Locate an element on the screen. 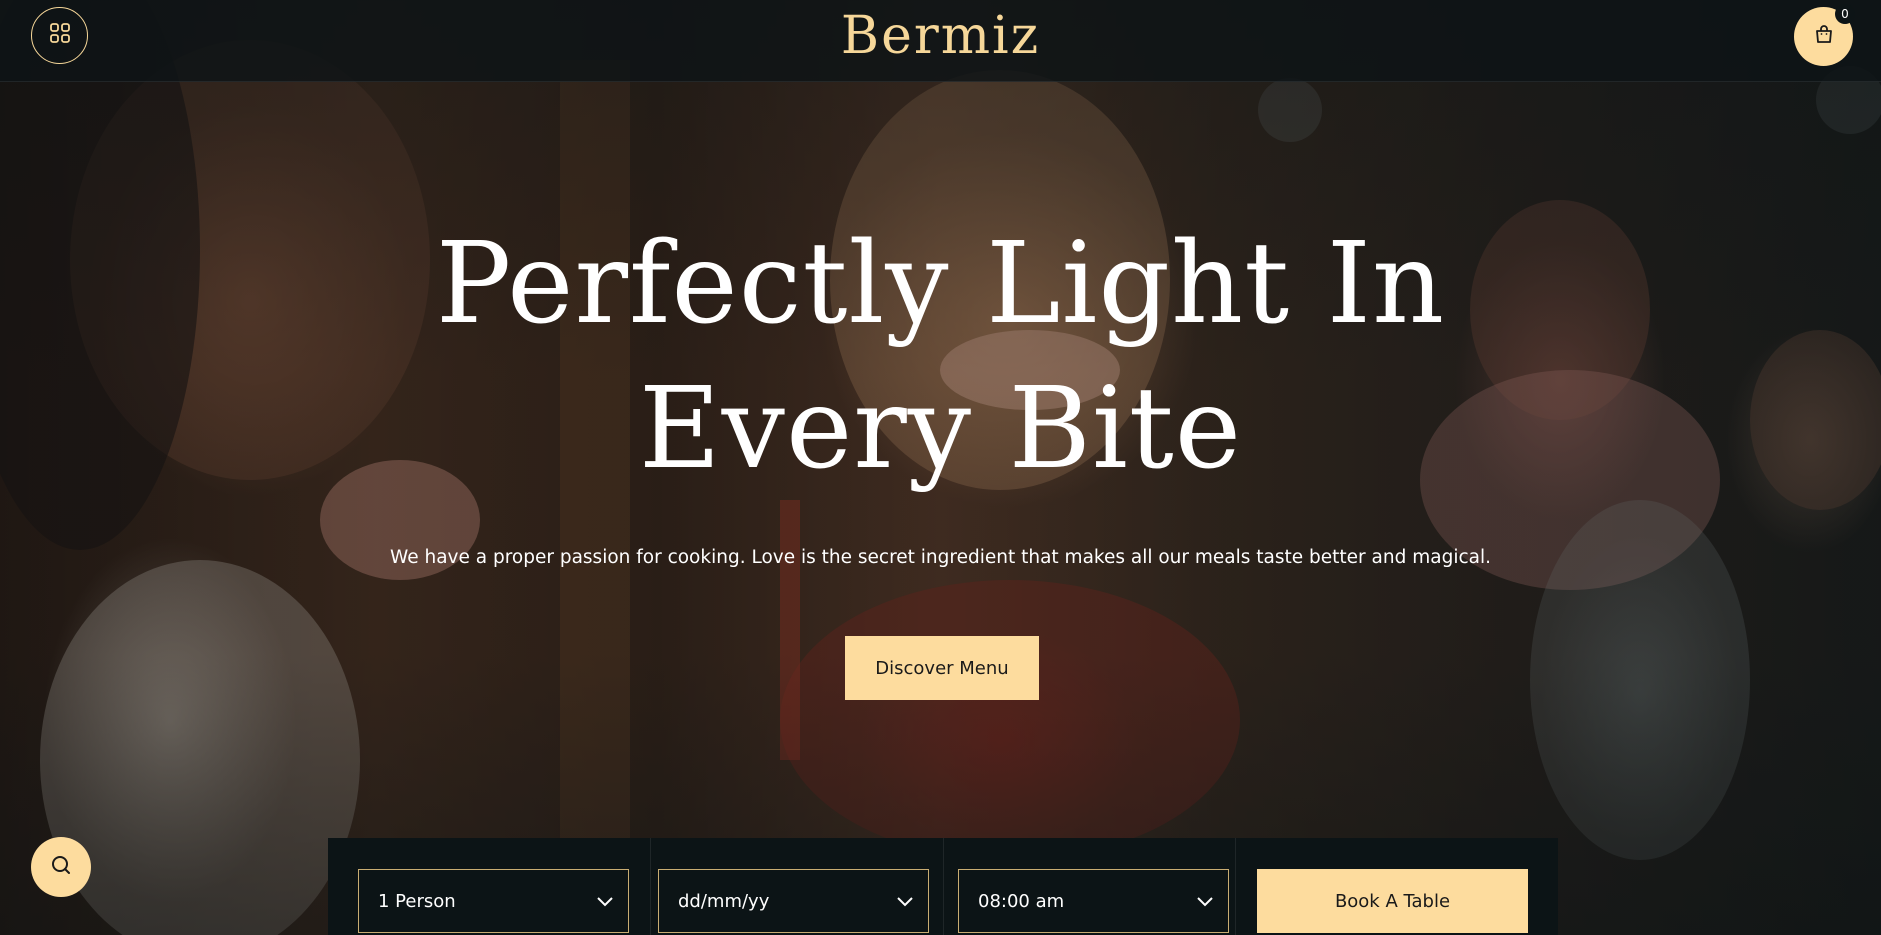 The image size is (1881, 935). shopping-bag-icon is located at coordinates (1824, 36).